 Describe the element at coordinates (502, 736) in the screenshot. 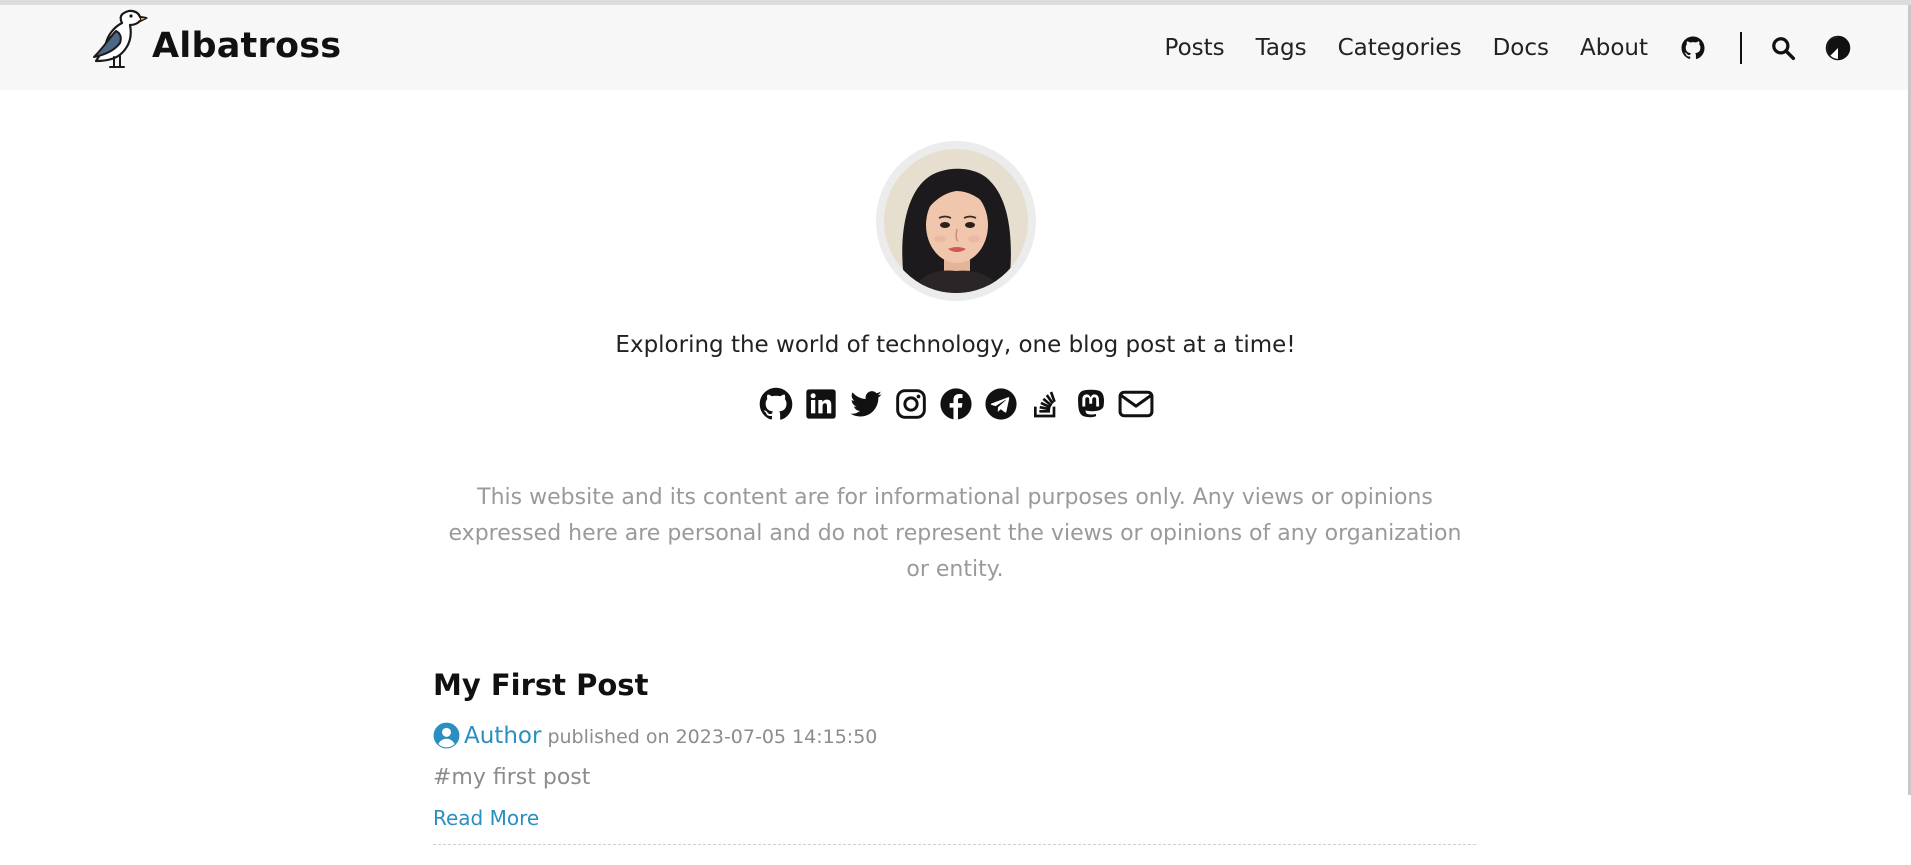

I see `author-link: Author` at that location.